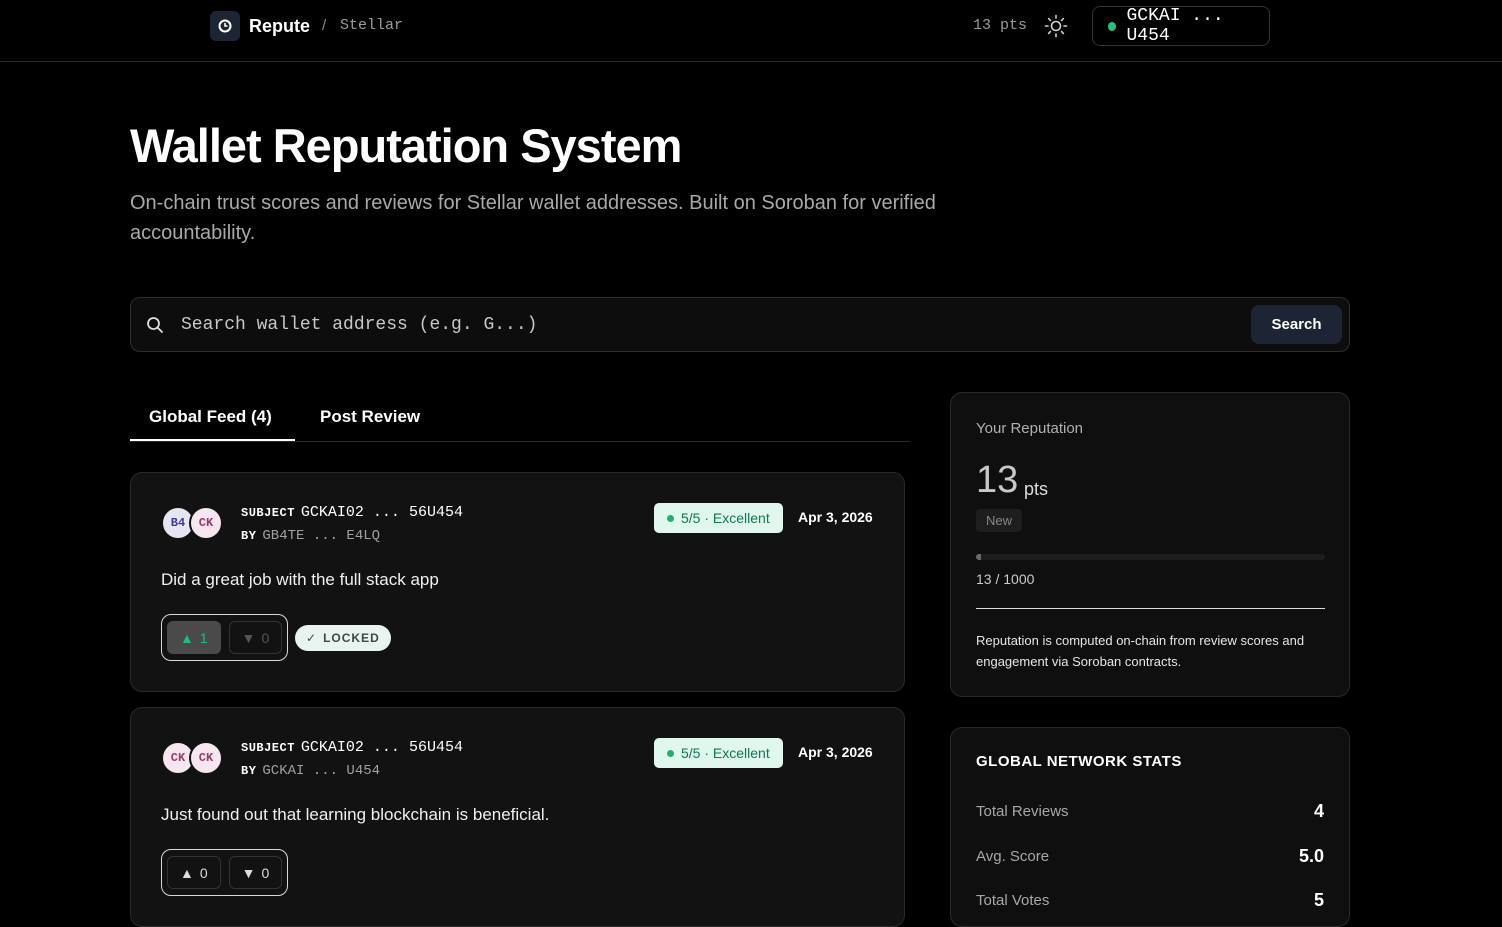 This screenshot has width=1502, height=927. Describe the element at coordinates (1318, 811) in the screenshot. I see `stat-value: 4` at that location.